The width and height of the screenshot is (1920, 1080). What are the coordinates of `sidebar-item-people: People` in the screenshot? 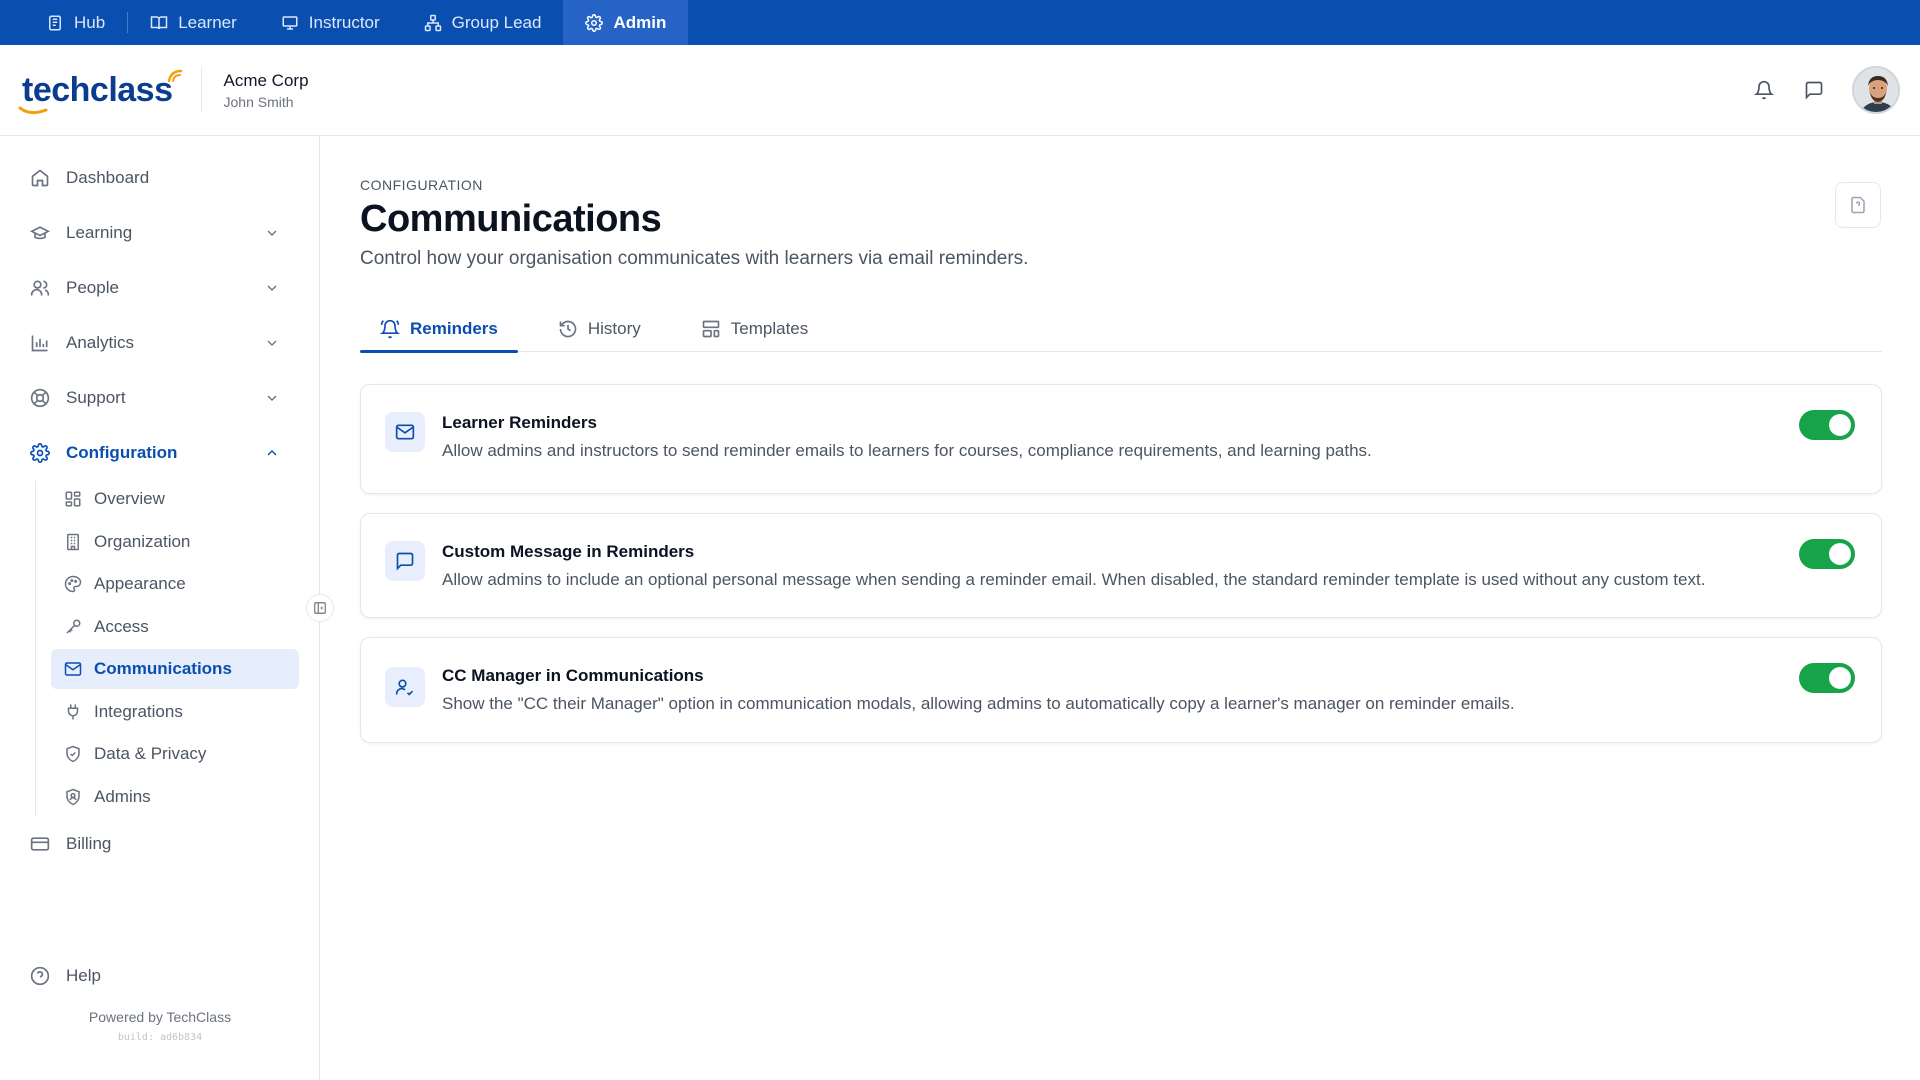 It's located at (160, 288).